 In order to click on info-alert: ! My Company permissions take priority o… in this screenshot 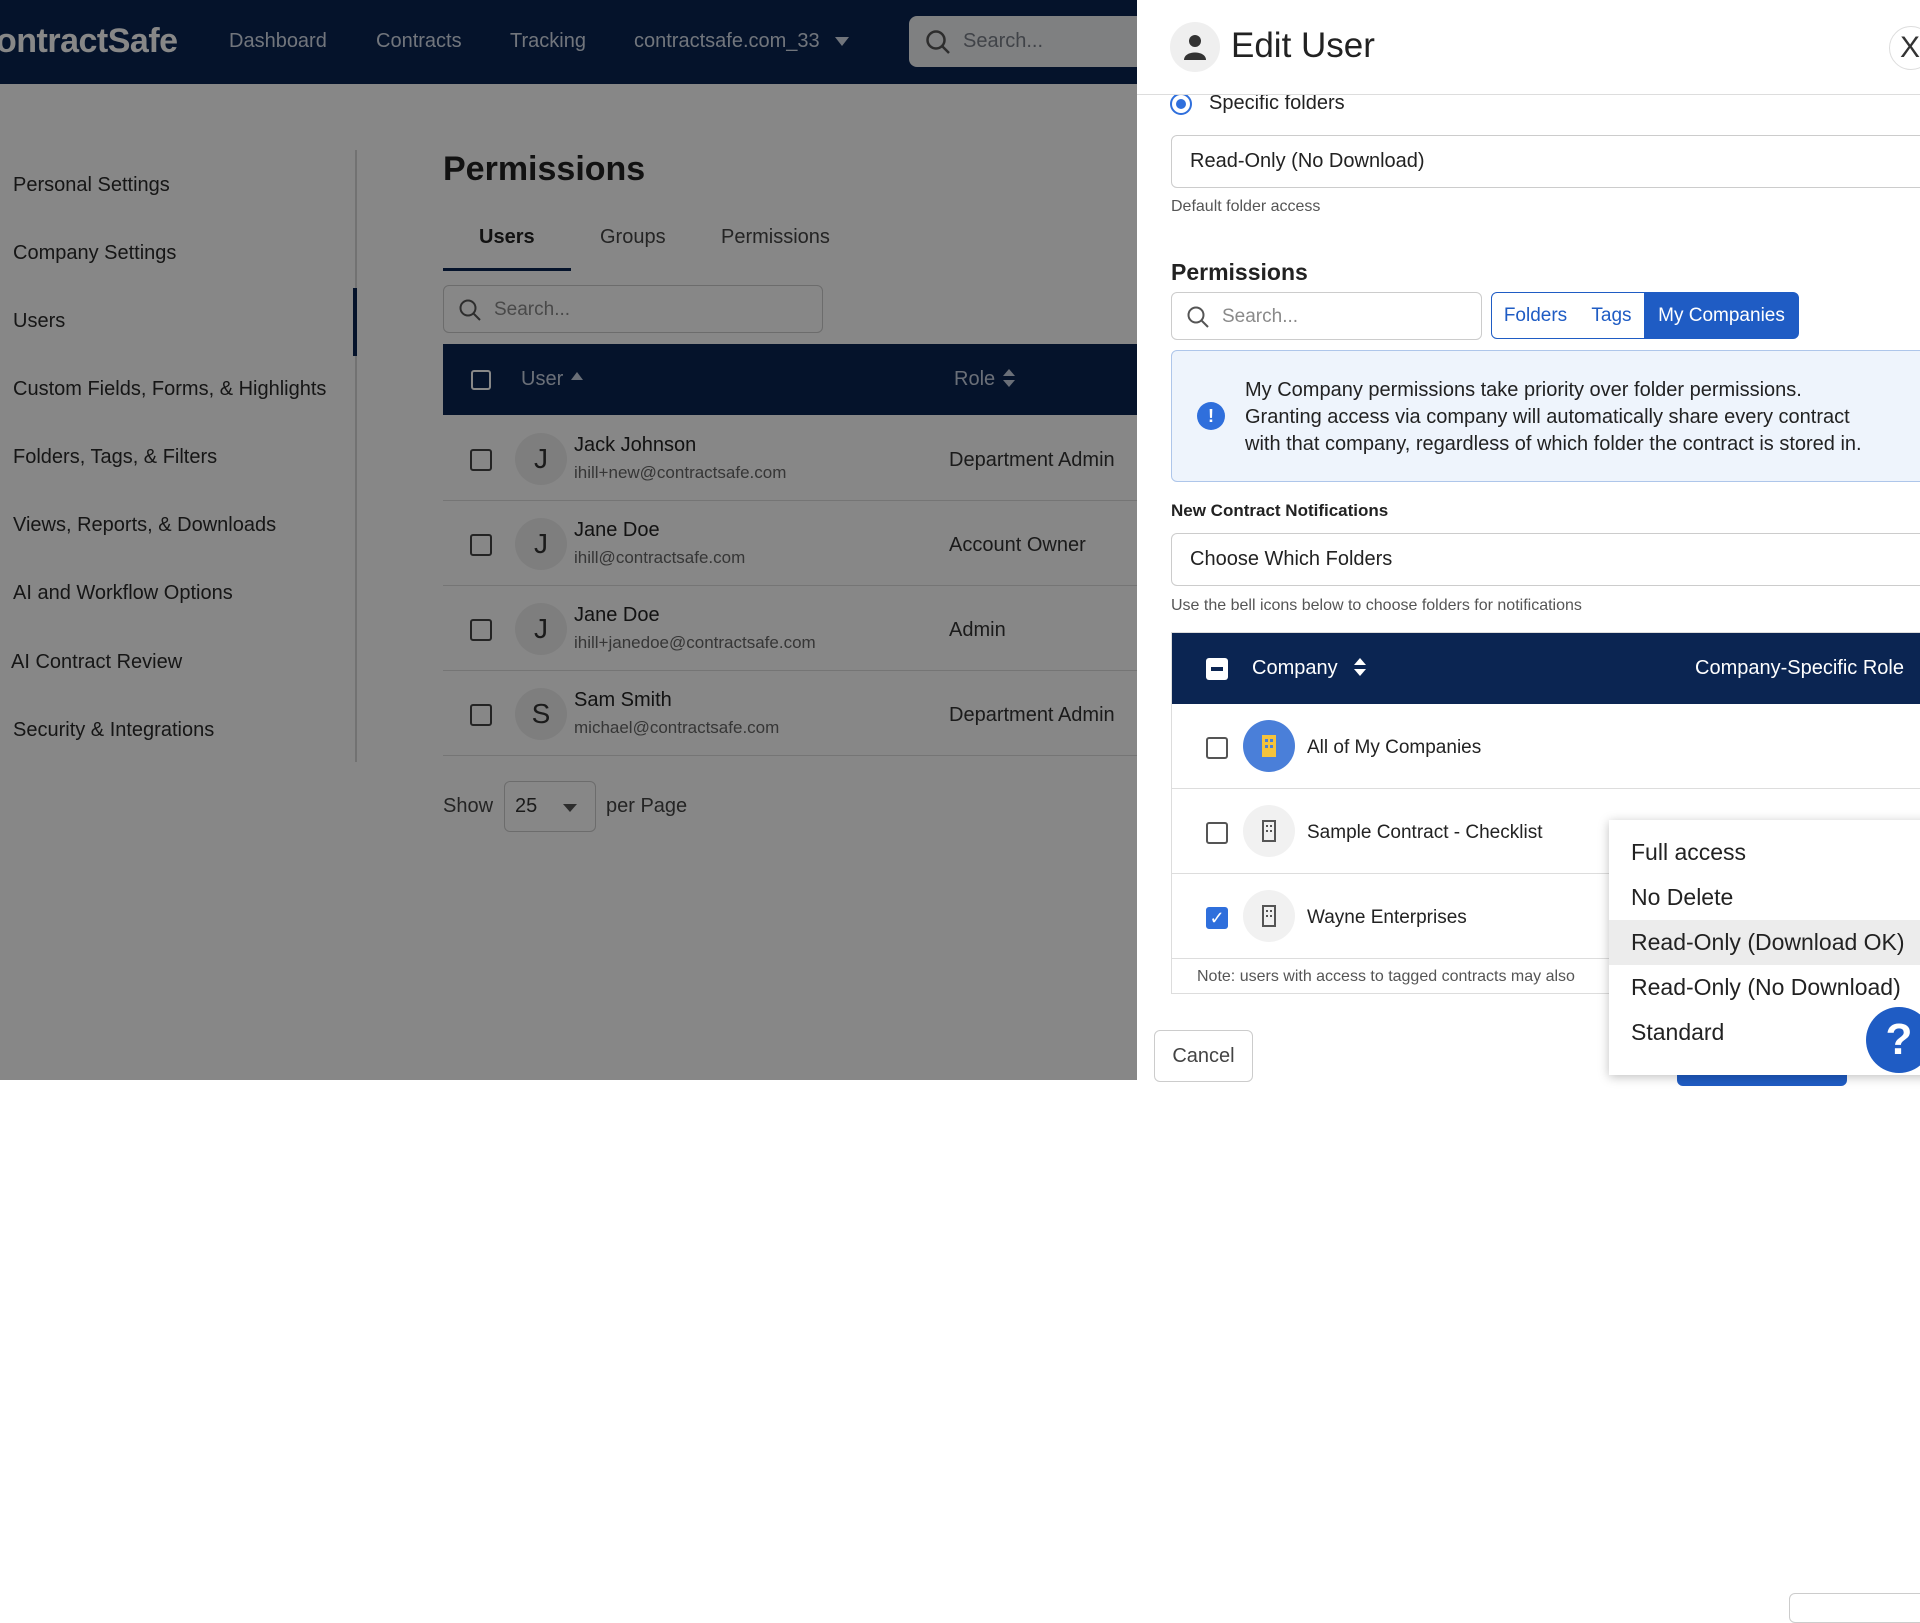, I will do `click(1545, 416)`.